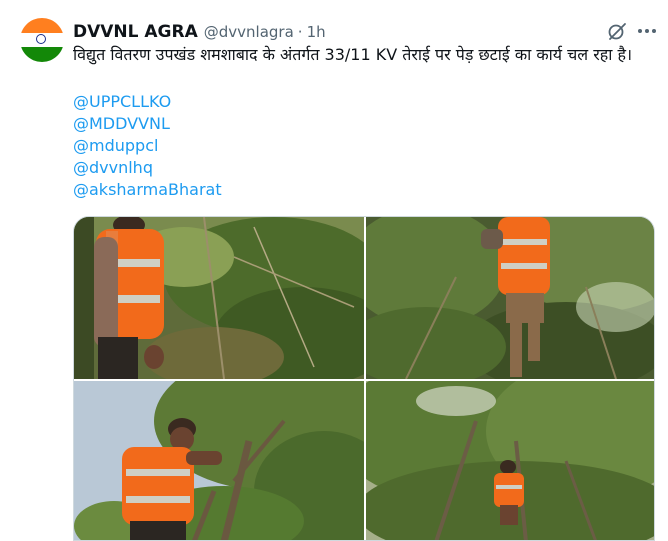 The image size is (668, 541). Describe the element at coordinates (147, 190) in the screenshot. I see `mention-link: @aksharmaBharat` at that location.